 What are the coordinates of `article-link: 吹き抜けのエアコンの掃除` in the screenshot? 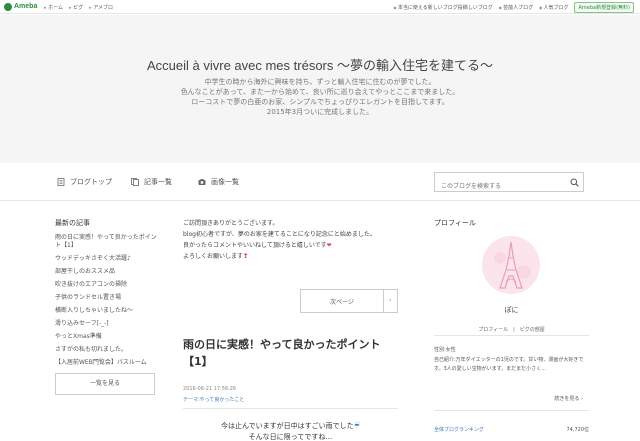 It's located at (107, 285).